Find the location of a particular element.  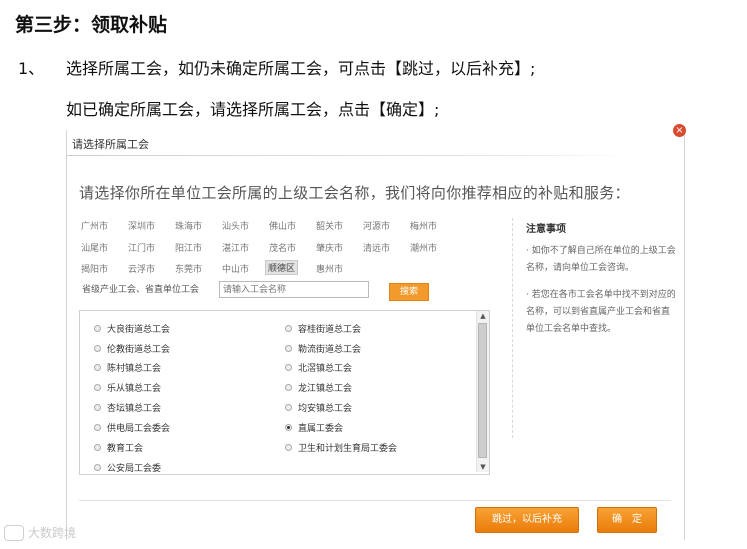

union-option: 大良街道总工会 is located at coordinates (132, 328).